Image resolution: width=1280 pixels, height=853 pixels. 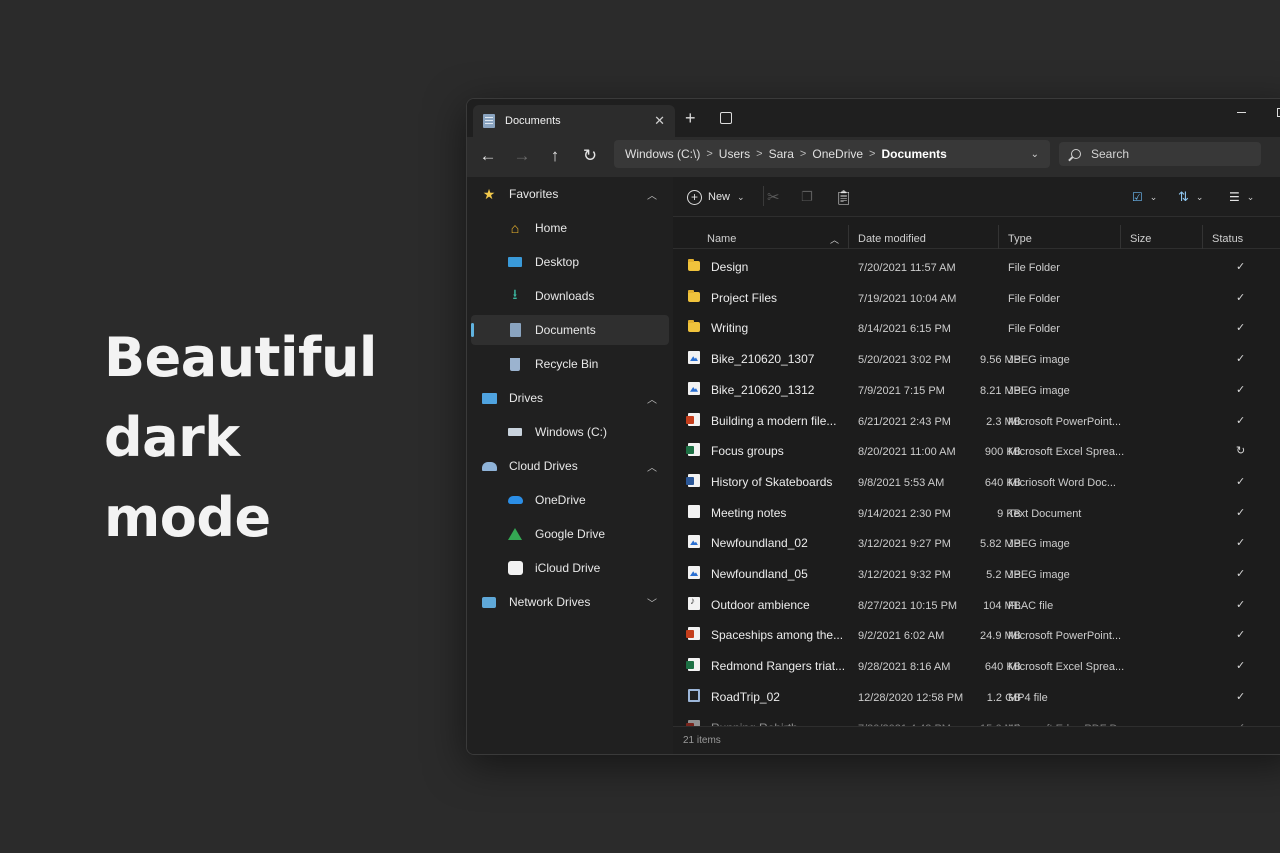 What do you see at coordinates (716, 197) in the screenshot?
I see `new-button: + New ⌄` at bounding box center [716, 197].